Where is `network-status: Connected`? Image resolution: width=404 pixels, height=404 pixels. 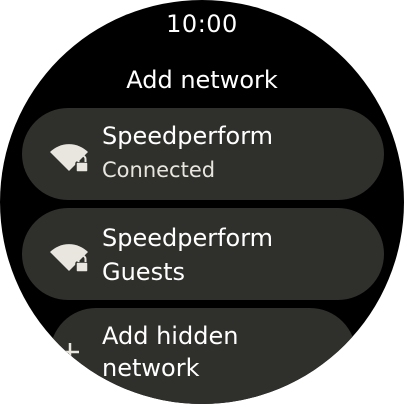 network-status: Connected is located at coordinates (159, 170).